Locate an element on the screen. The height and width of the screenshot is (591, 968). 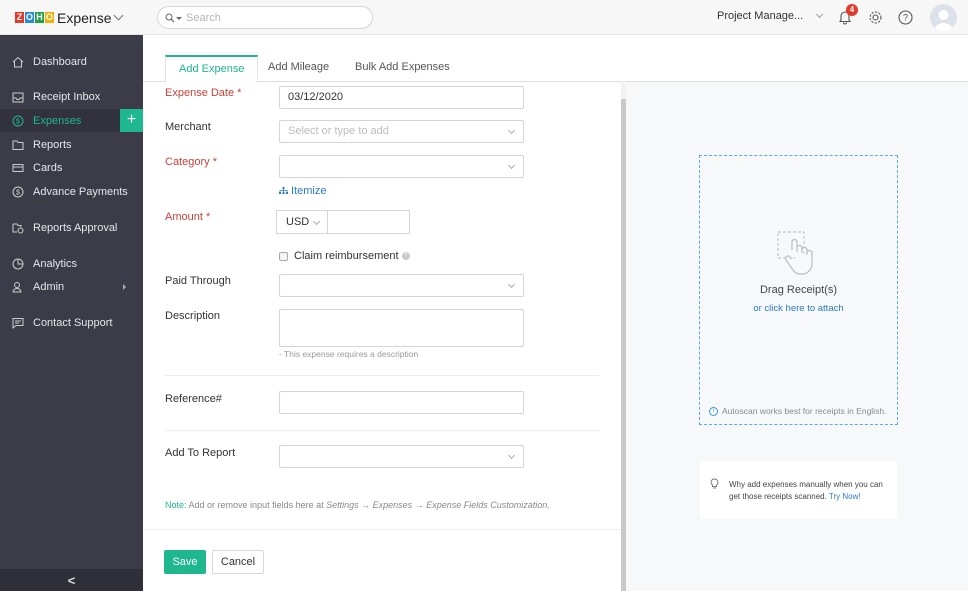
sidebar-item-contact-support: Contact Support is located at coordinates (71, 322).